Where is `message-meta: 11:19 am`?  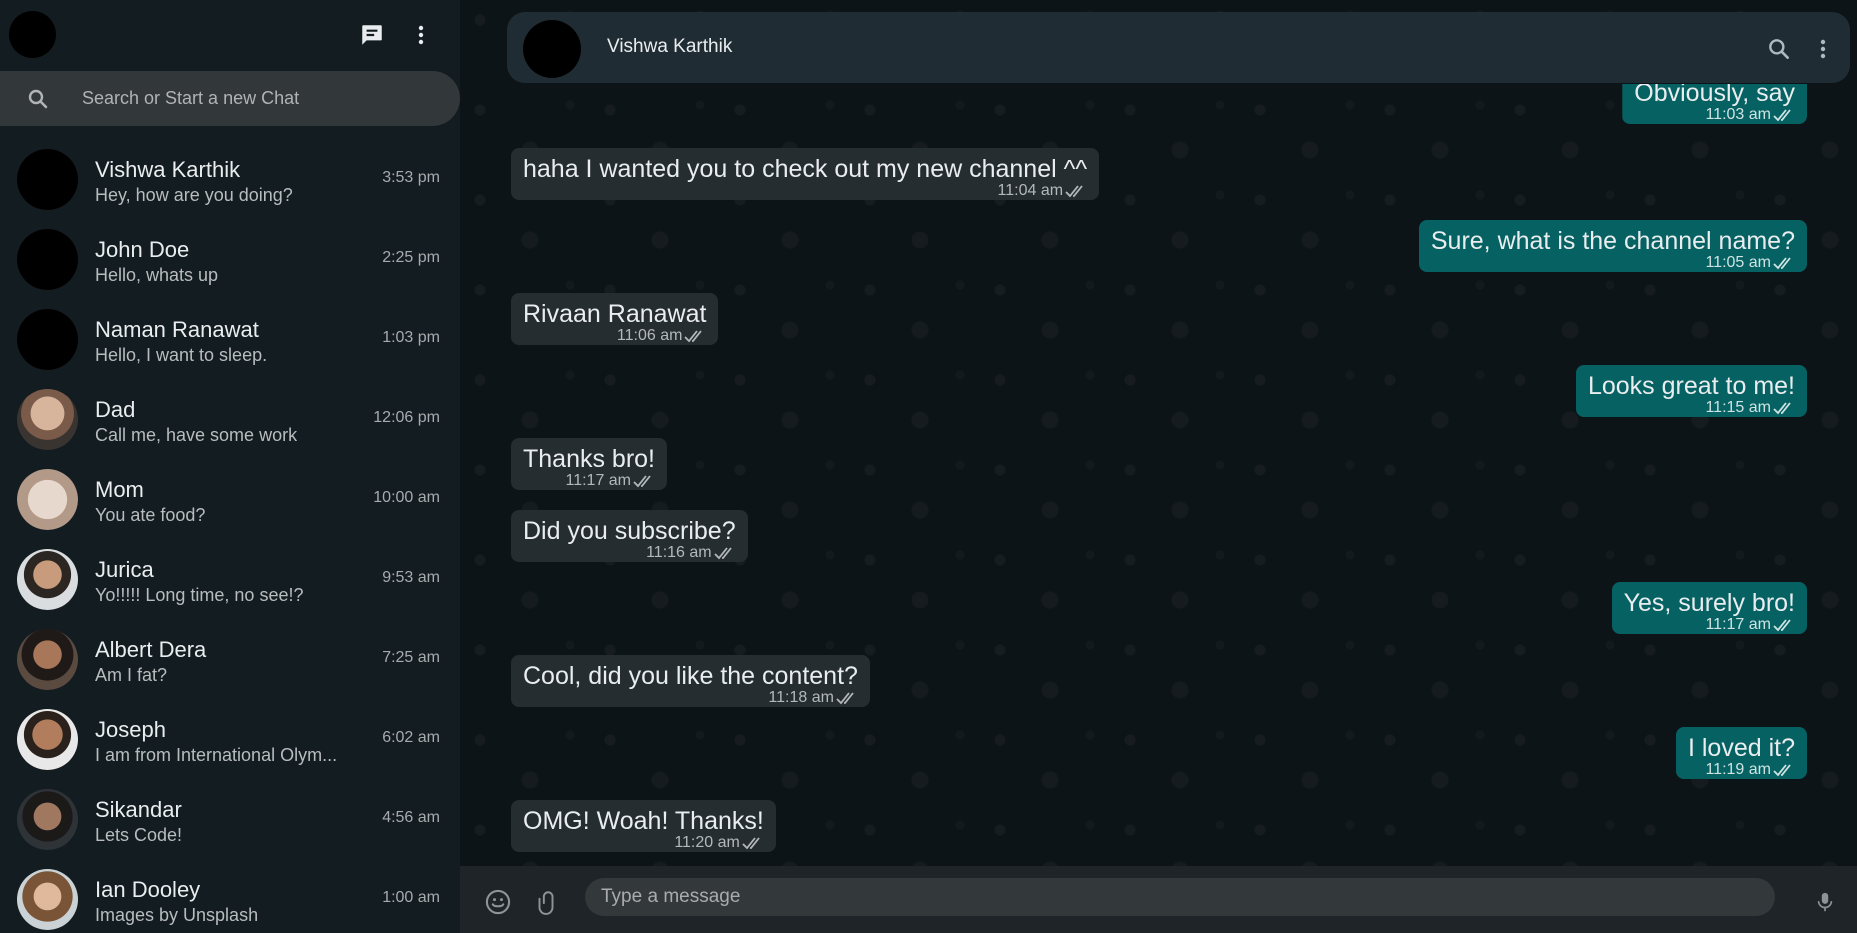 message-meta: 11:19 am is located at coordinates (1741, 770).